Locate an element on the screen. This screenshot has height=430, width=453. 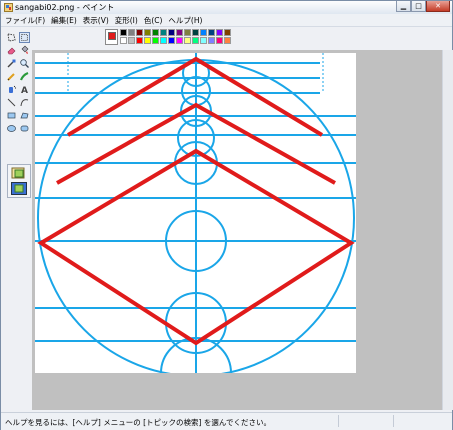
curve-icon is located at coordinates (24, 102).